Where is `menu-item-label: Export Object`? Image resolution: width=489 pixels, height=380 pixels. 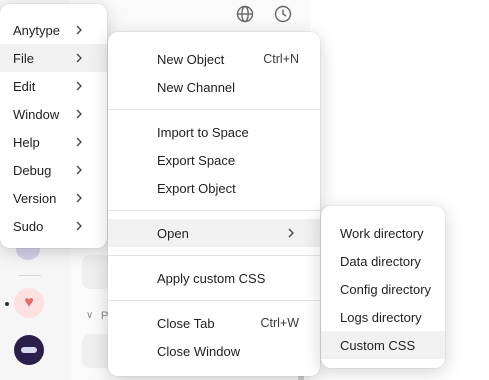
menu-item-label: Export Object is located at coordinates (196, 188).